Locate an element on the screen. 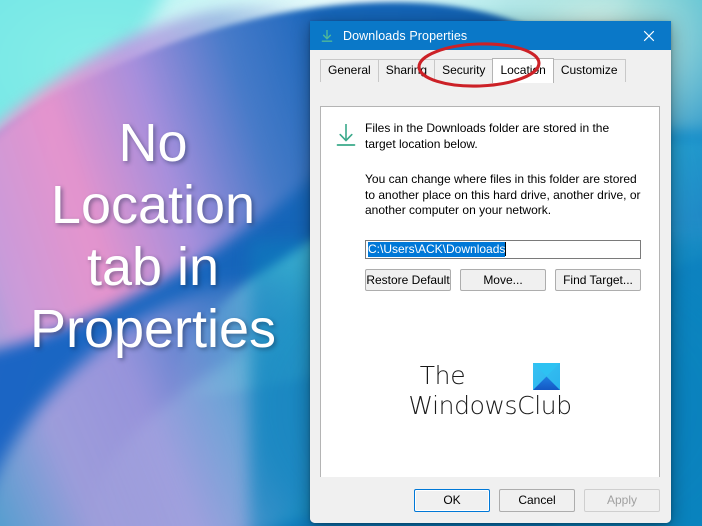 This screenshot has height=526, width=702. headline-line-1: No is located at coordinates (153, 143).